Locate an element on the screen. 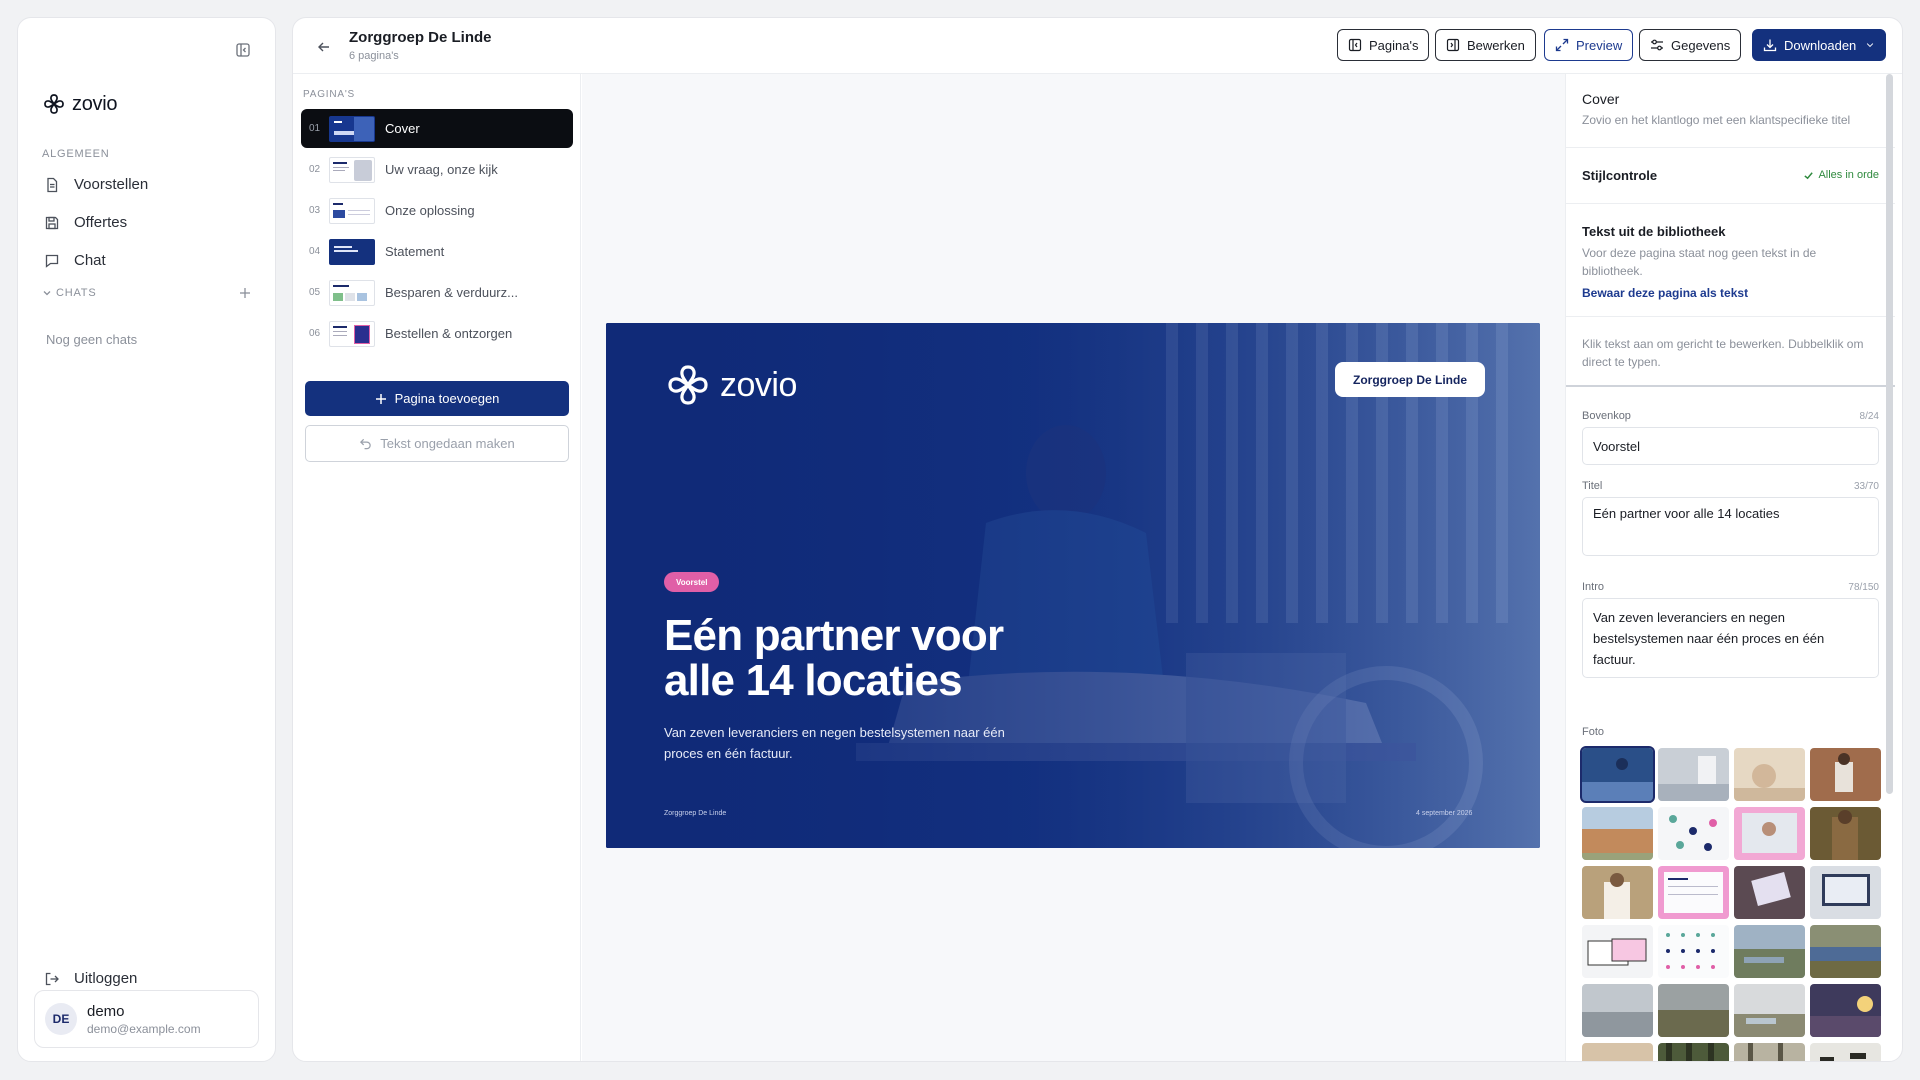 Image resolution: width=1920 pixels, height=1080 pixels. properties-scrollbar is located at coordinates (1889, 434).